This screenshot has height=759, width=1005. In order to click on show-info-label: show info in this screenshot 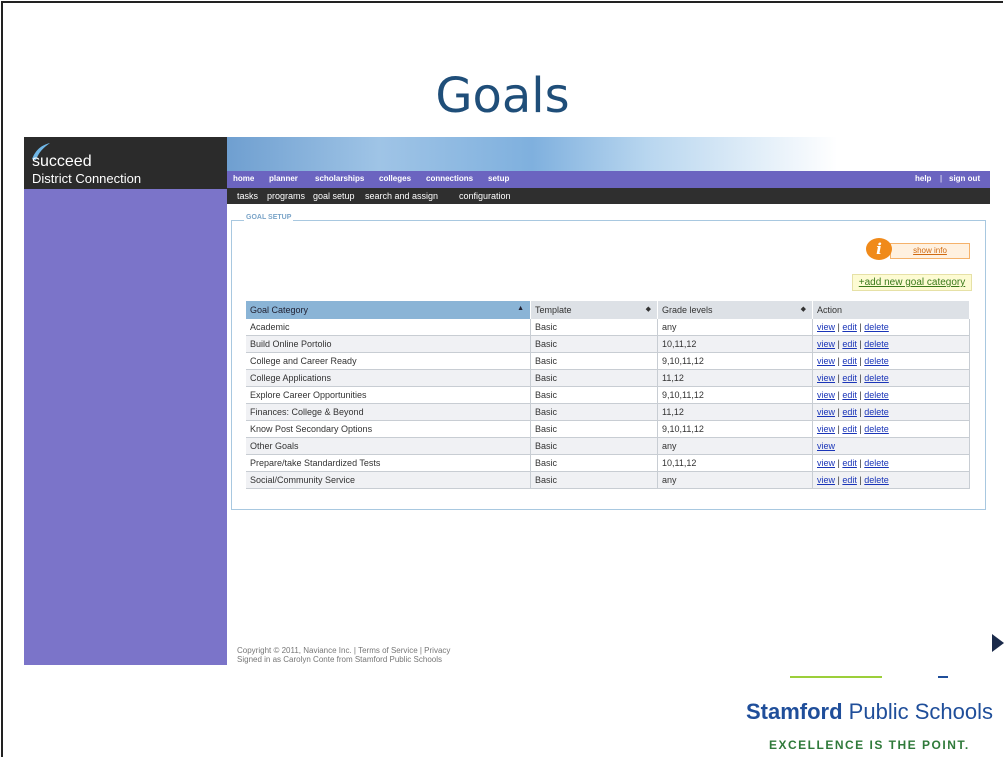, I will do `click(930, 251)`.